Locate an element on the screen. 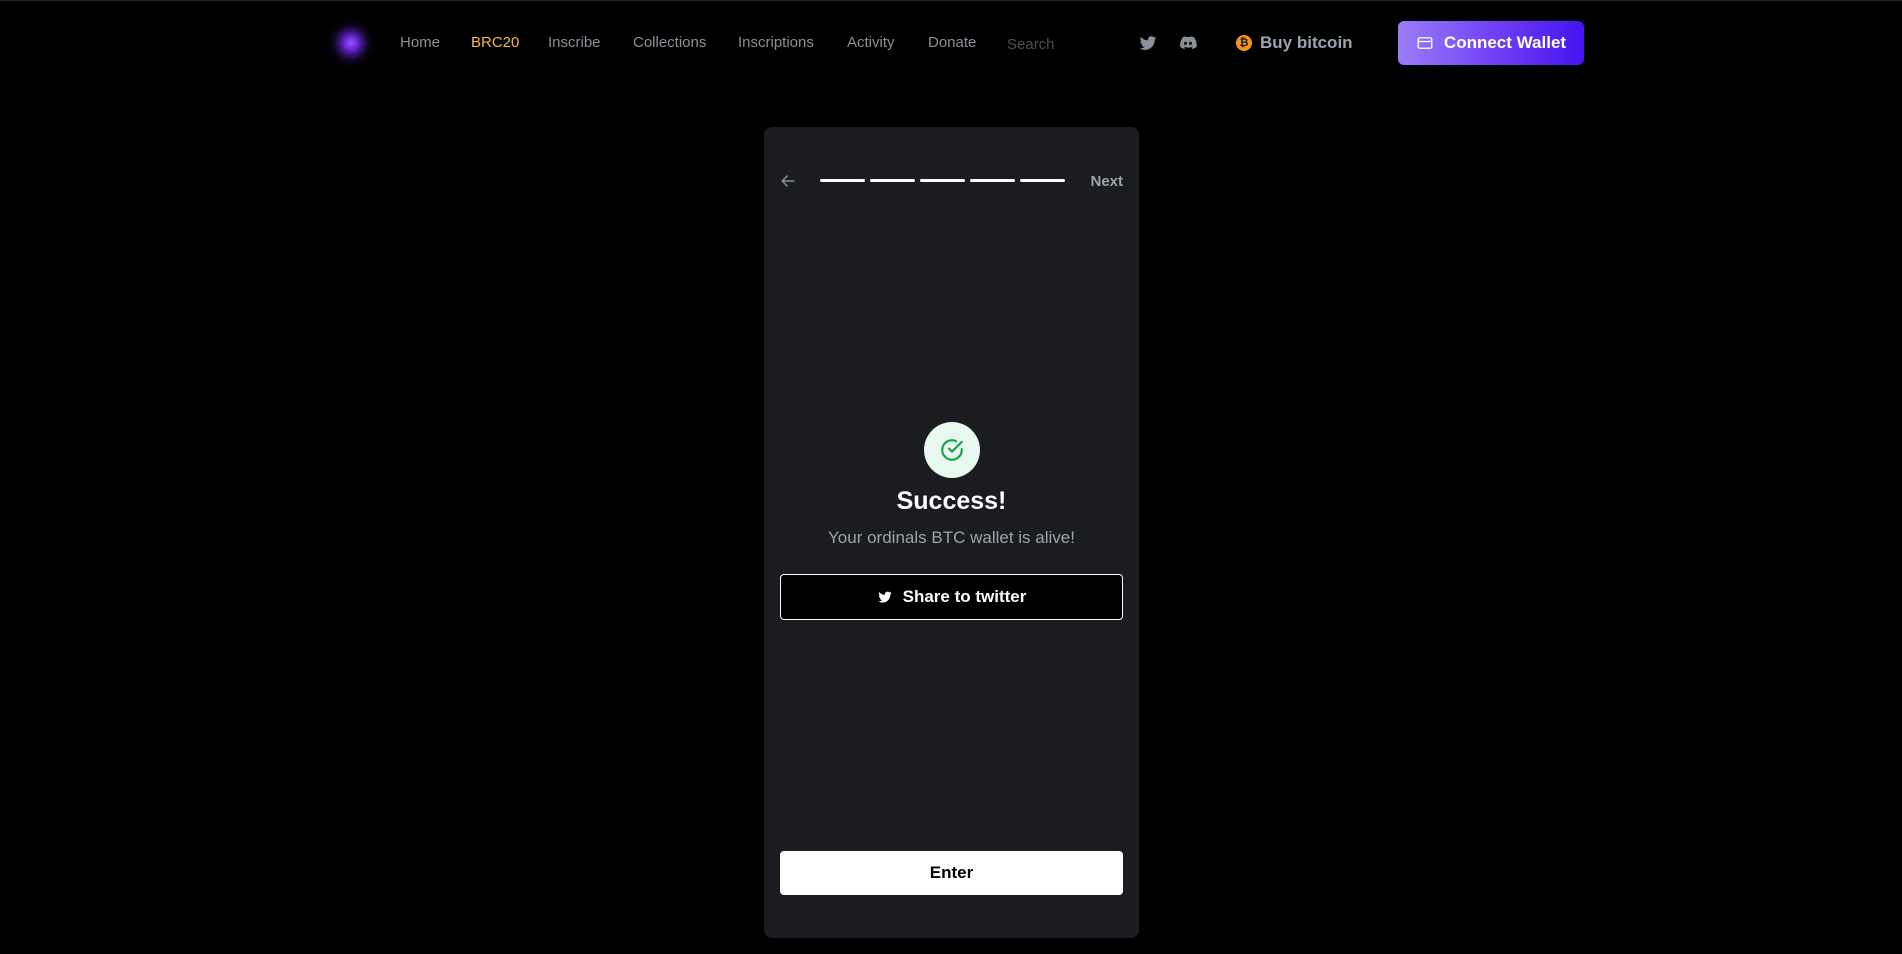  connect-wallet-button: Connect Wallet is located at coordinates (1491, 43).